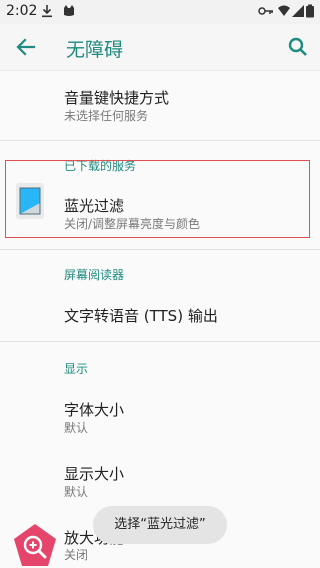  What do you see at coordinates (94, 275) in the screenshot?
I see `section-header-screen-reader: 屏幕阅读器` at bounding box center [94, 275].